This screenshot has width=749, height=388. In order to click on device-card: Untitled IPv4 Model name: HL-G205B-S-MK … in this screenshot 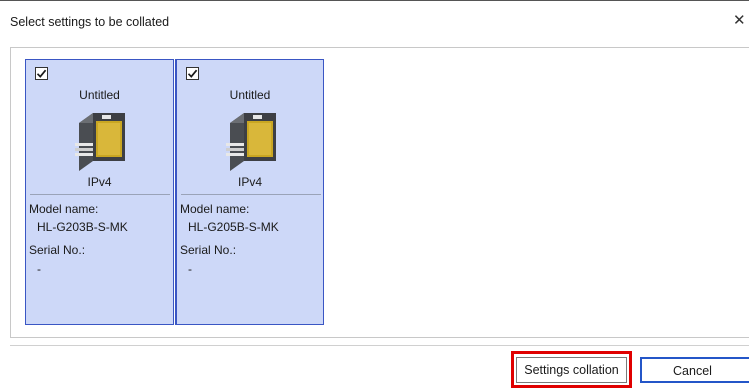, I will do `click(249, 192)`.